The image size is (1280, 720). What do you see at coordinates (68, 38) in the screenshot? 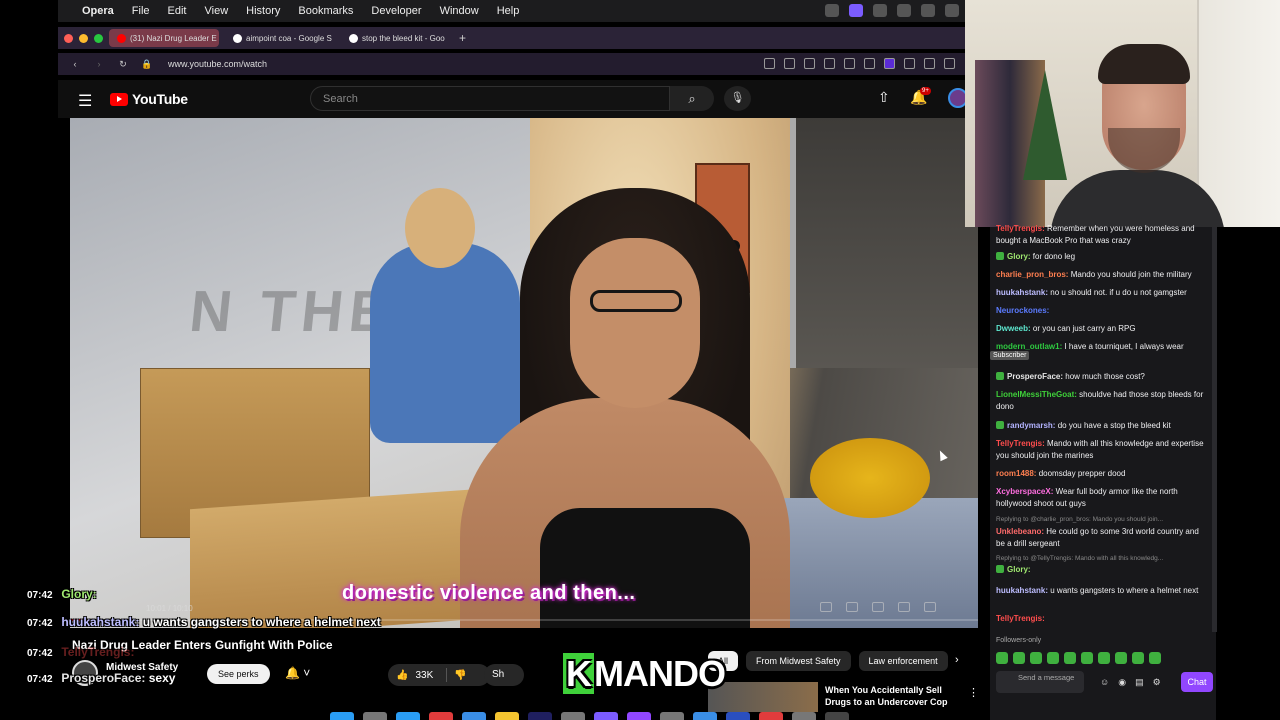
I see `close-window-button` at bounding box center [68, 38].